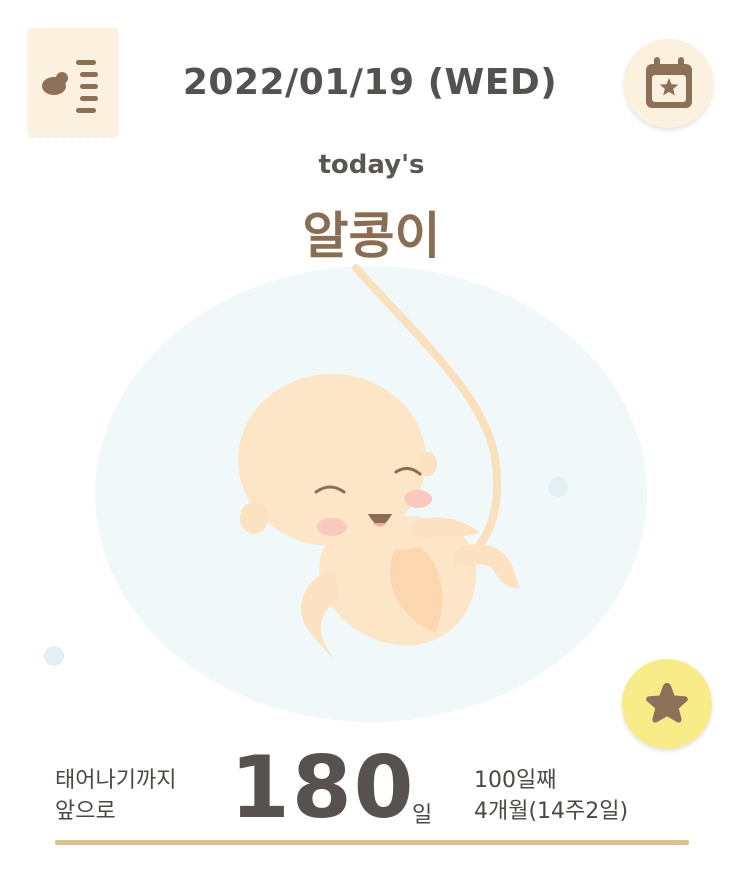 This screenshot has height=888, width=743. What do you see at coordinates (115, 796) in the screenshot?
I see `countdown-label: 태어나기까지 앞으로` at bounding box center [115, 796].